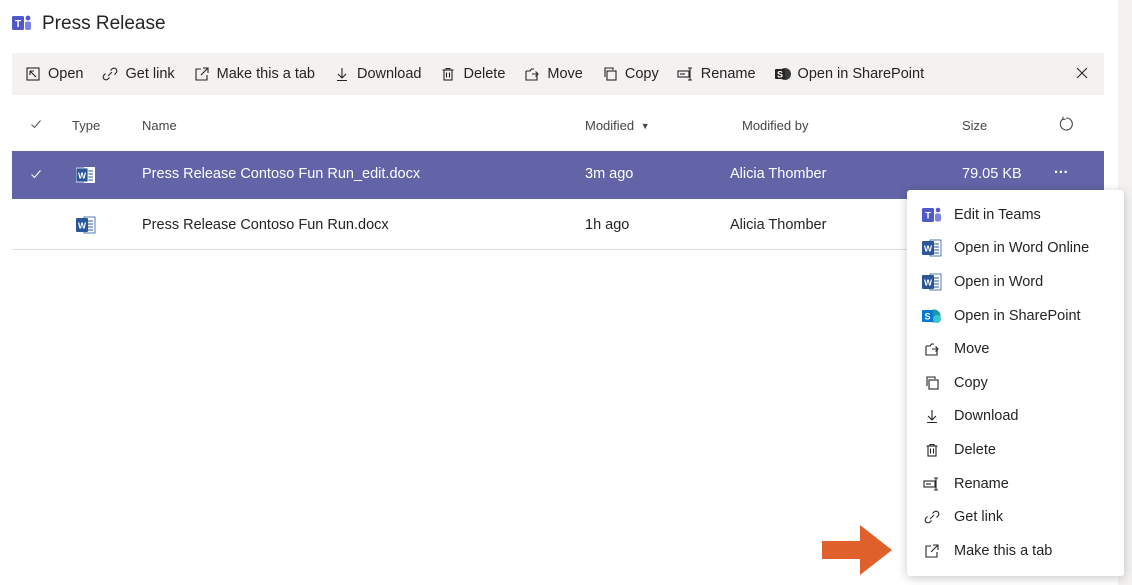  I want to click on table-header: Type Name Modified ▼ Modified by Size, so click(558, 126).